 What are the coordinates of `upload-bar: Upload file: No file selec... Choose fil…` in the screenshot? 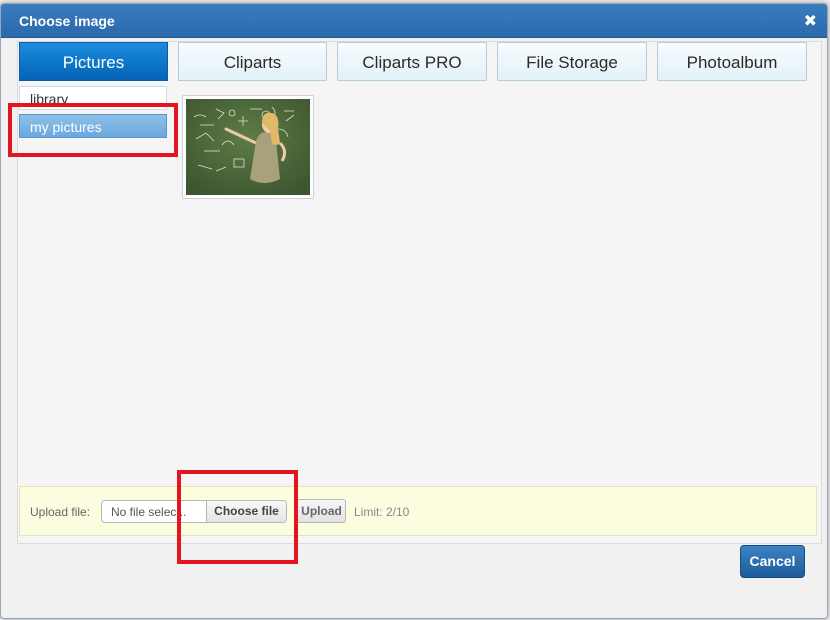 It's located at (418, 511).